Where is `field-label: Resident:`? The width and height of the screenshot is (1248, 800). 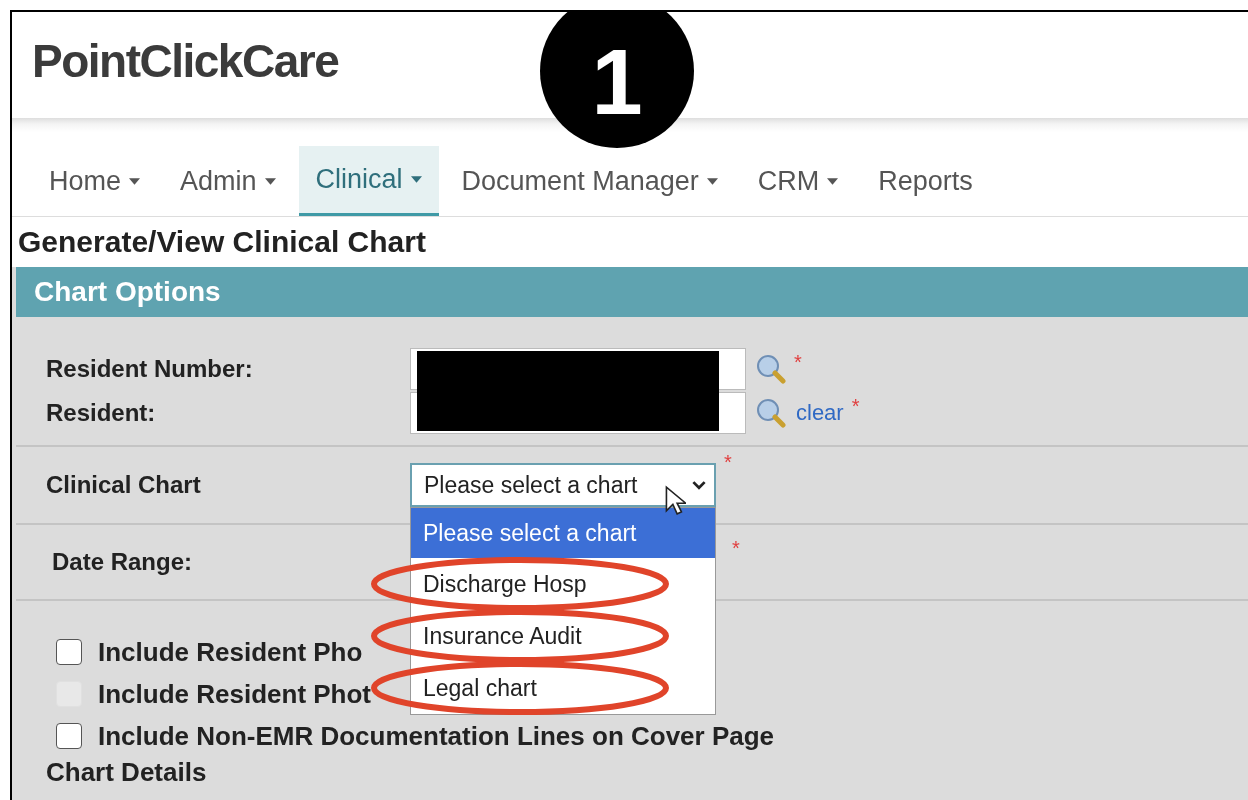 field-label: Resident: is located at coordinates (101, 413).